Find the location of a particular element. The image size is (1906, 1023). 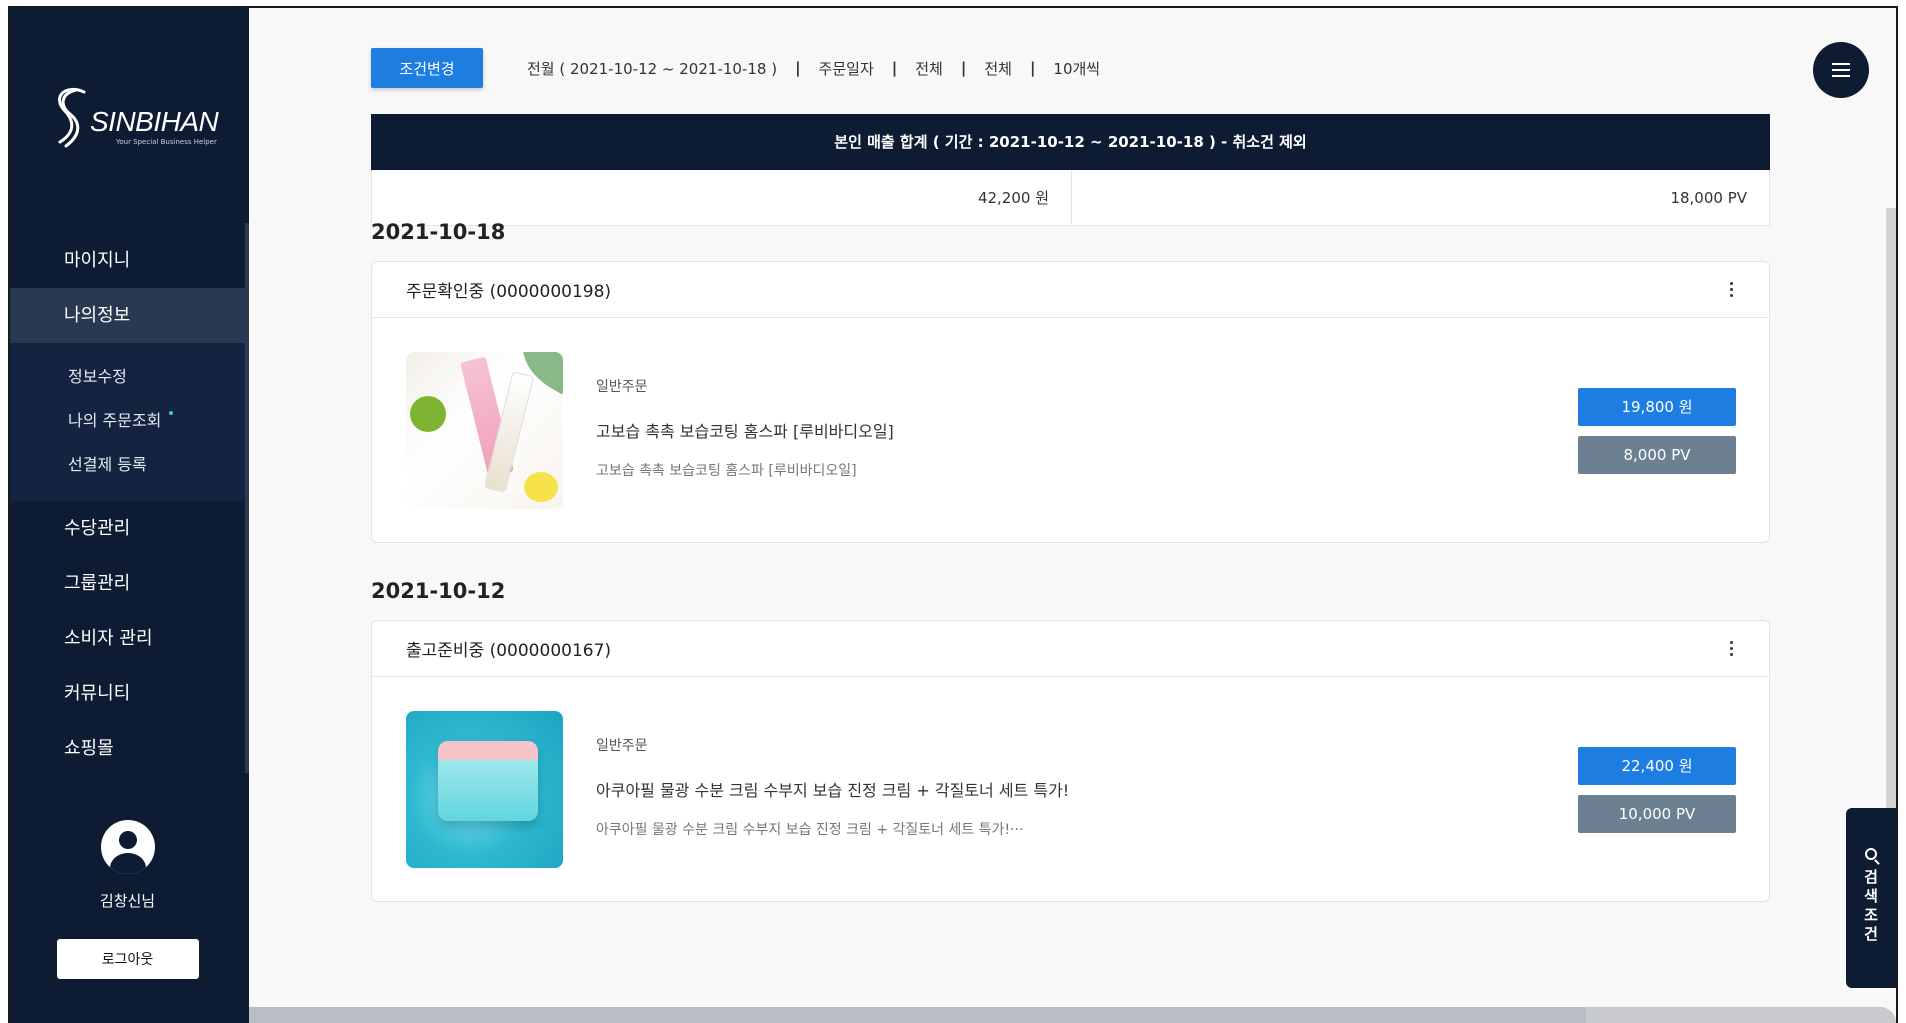

user-name: 김창신님 is located at coordinates (127, 901).